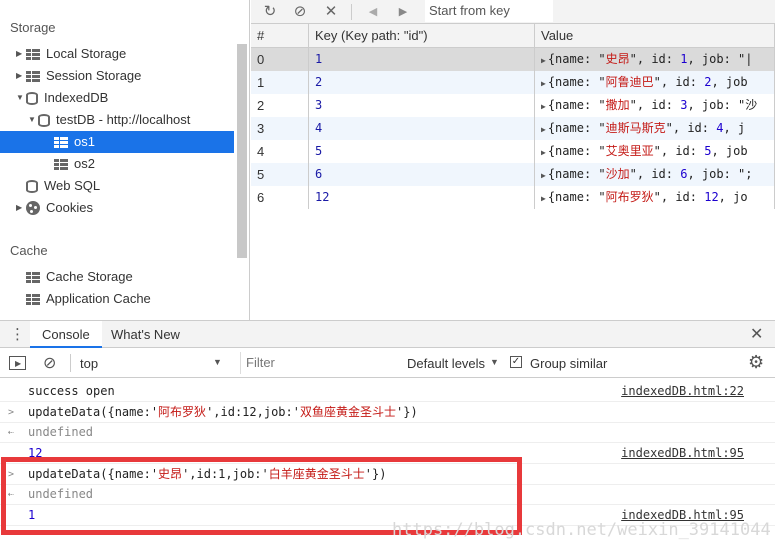 The width and height of the screenshot is (775, 554). I want to click on tree-item-testdb: ▼ testDB - http://localhost, so click(132, 120).